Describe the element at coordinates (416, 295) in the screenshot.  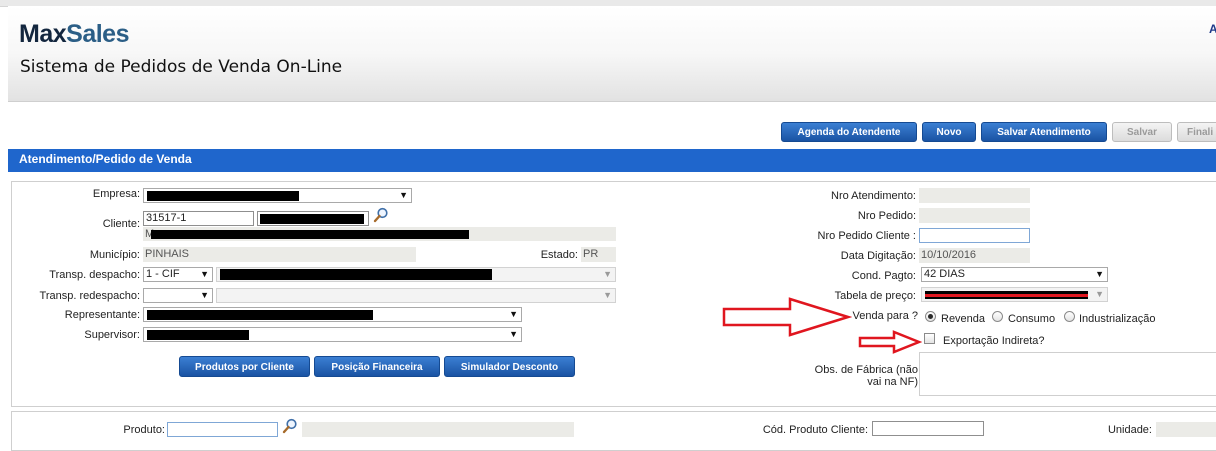
I see `transp-redespacho-name-select: ▼` at that location.